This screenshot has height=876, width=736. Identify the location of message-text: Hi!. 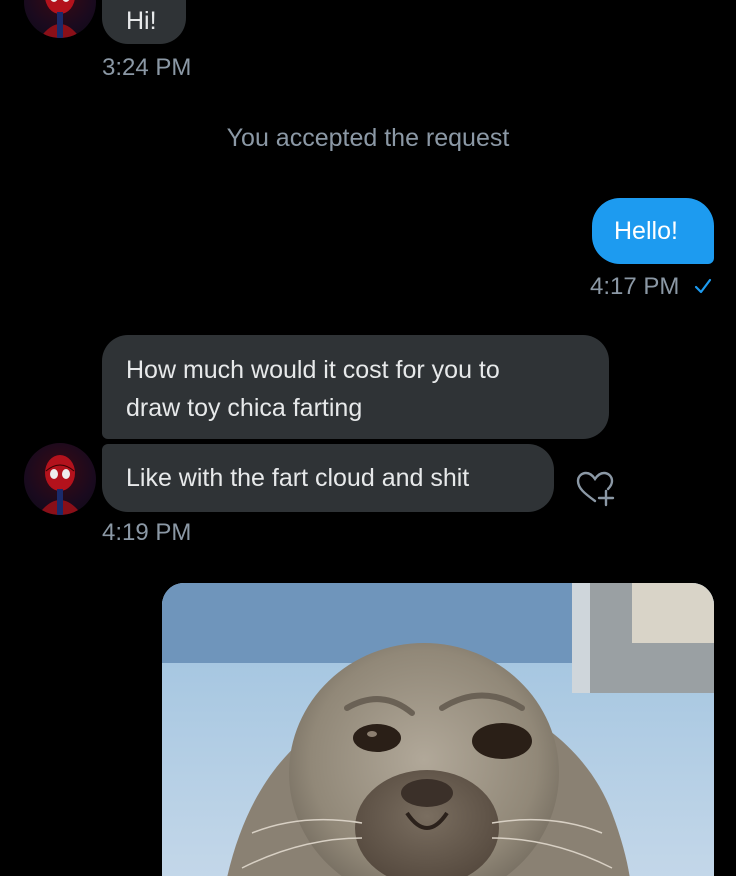
(141, 21).